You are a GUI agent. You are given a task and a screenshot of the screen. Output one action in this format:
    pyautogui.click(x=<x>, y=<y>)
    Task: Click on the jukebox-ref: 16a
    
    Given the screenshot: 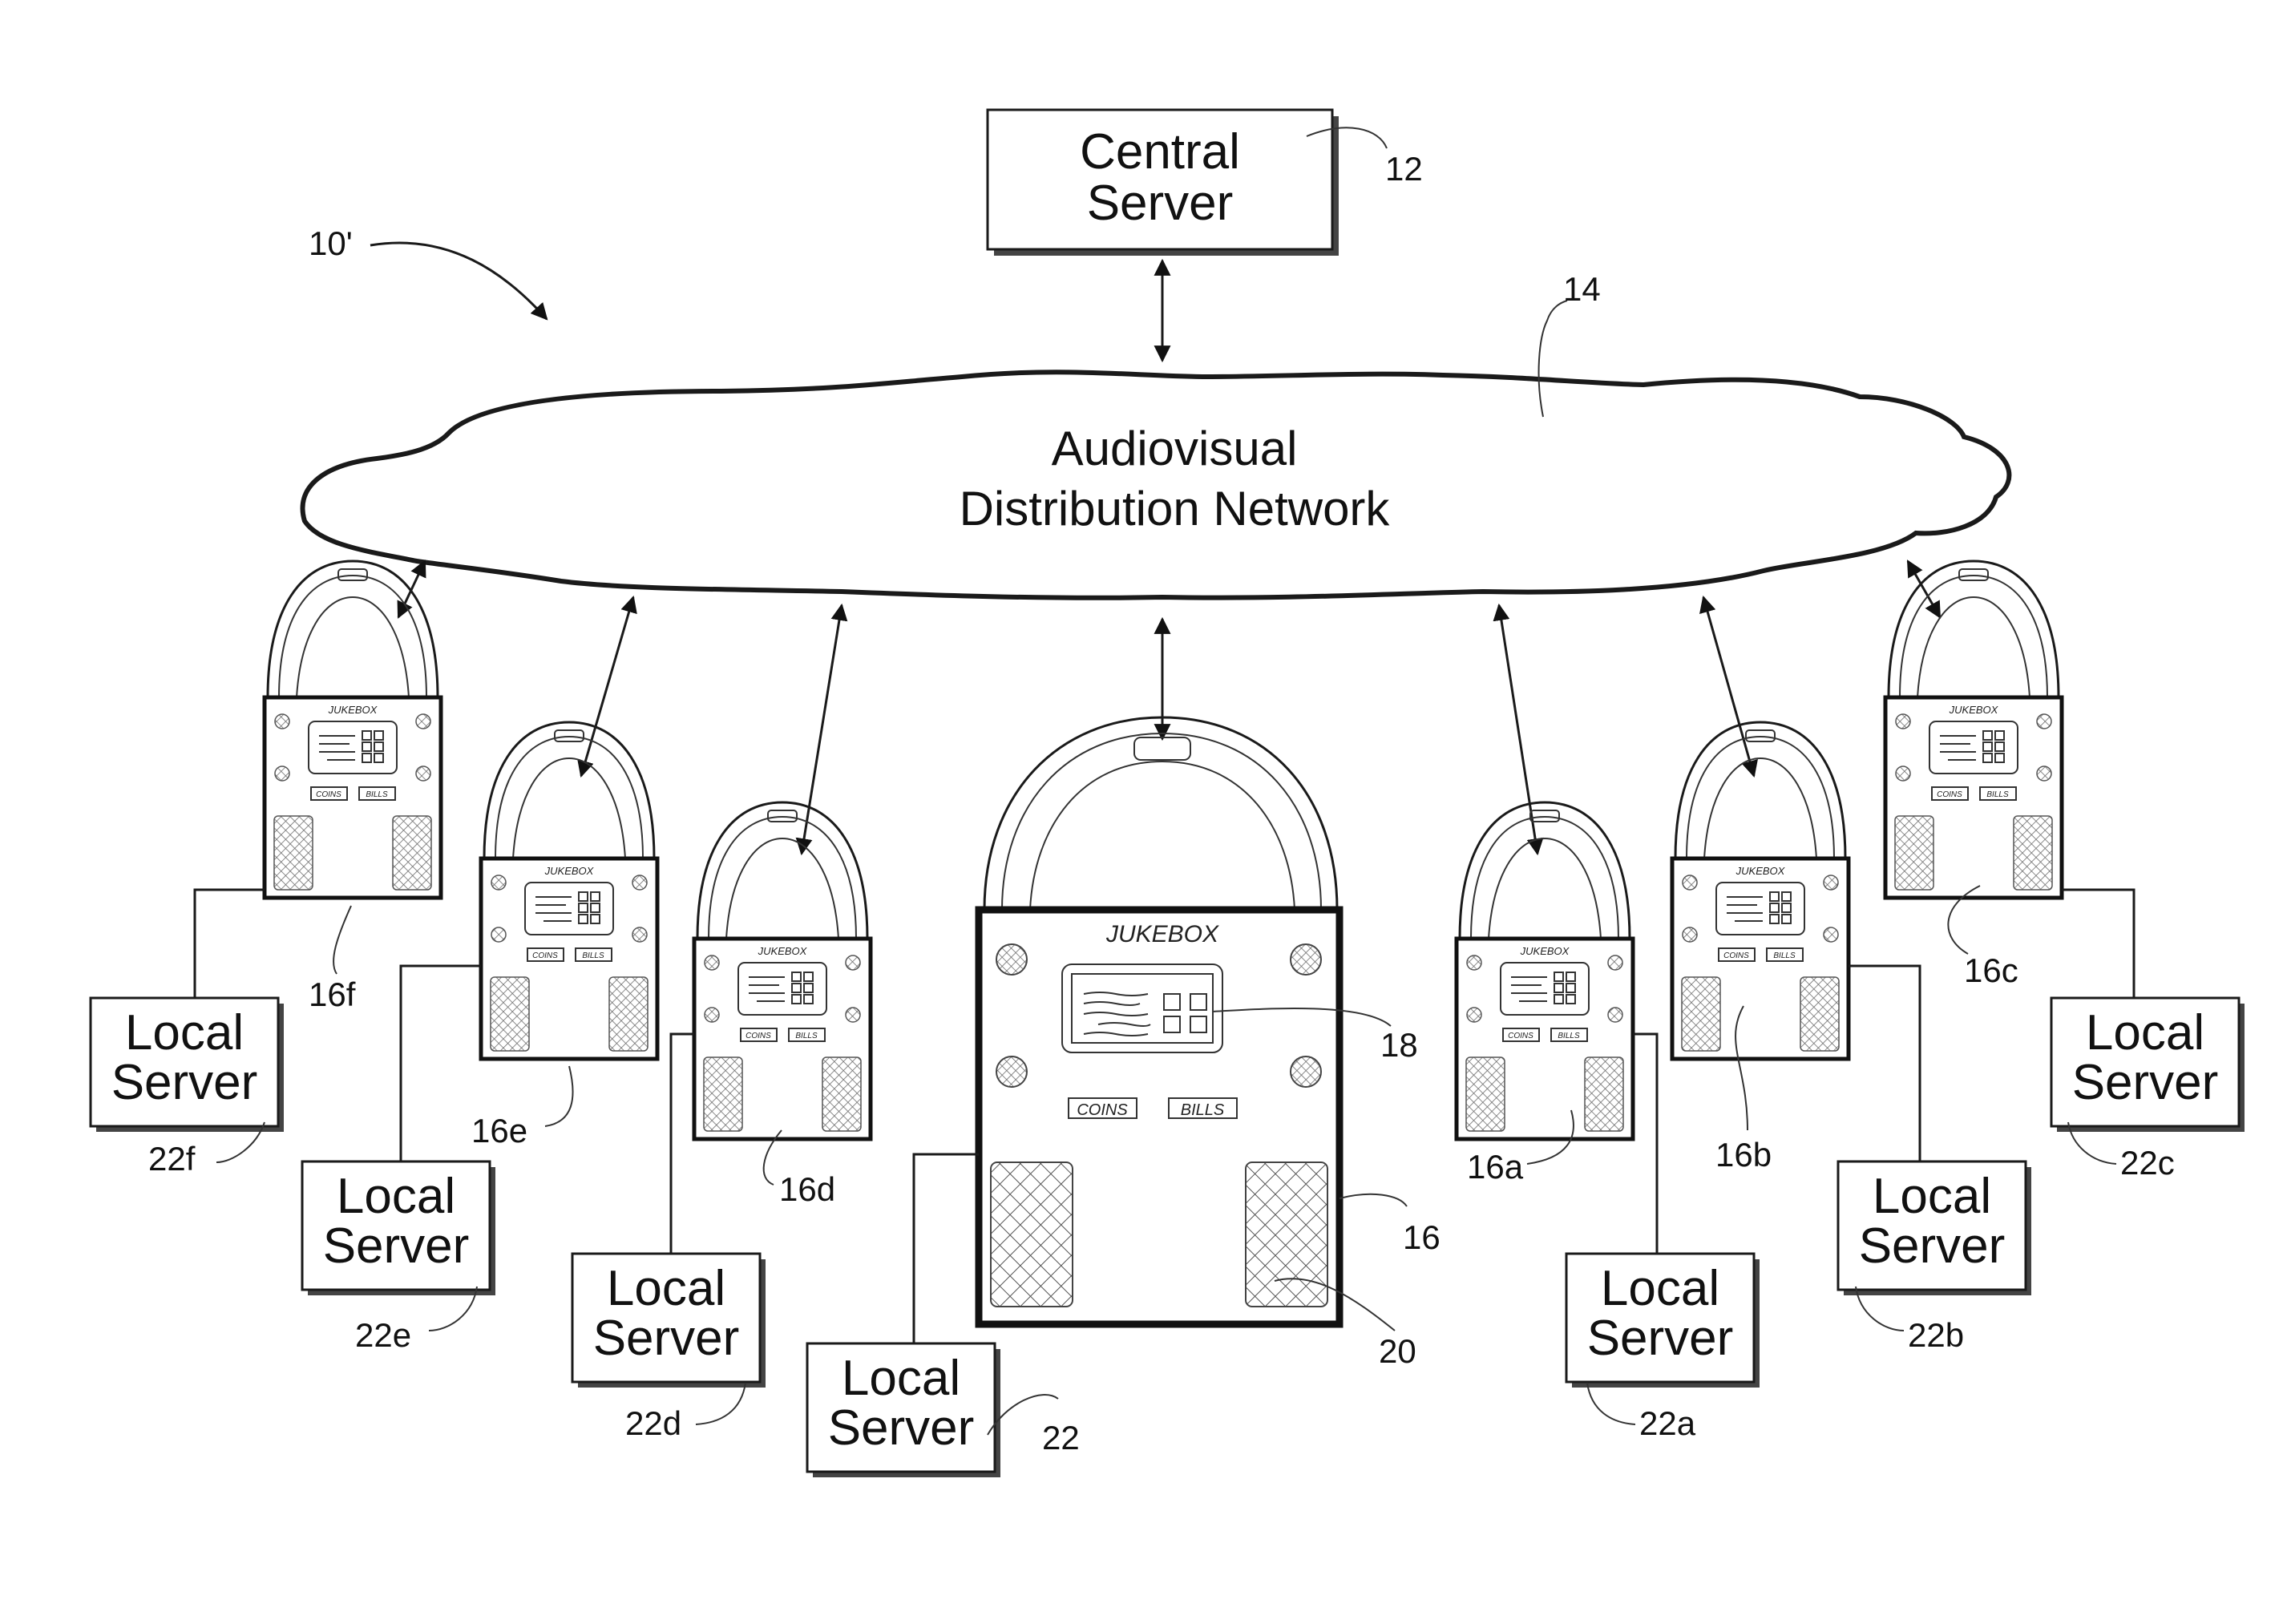 What is the action you would take?
    pyautogui.click(x=1496, y=1167)
    